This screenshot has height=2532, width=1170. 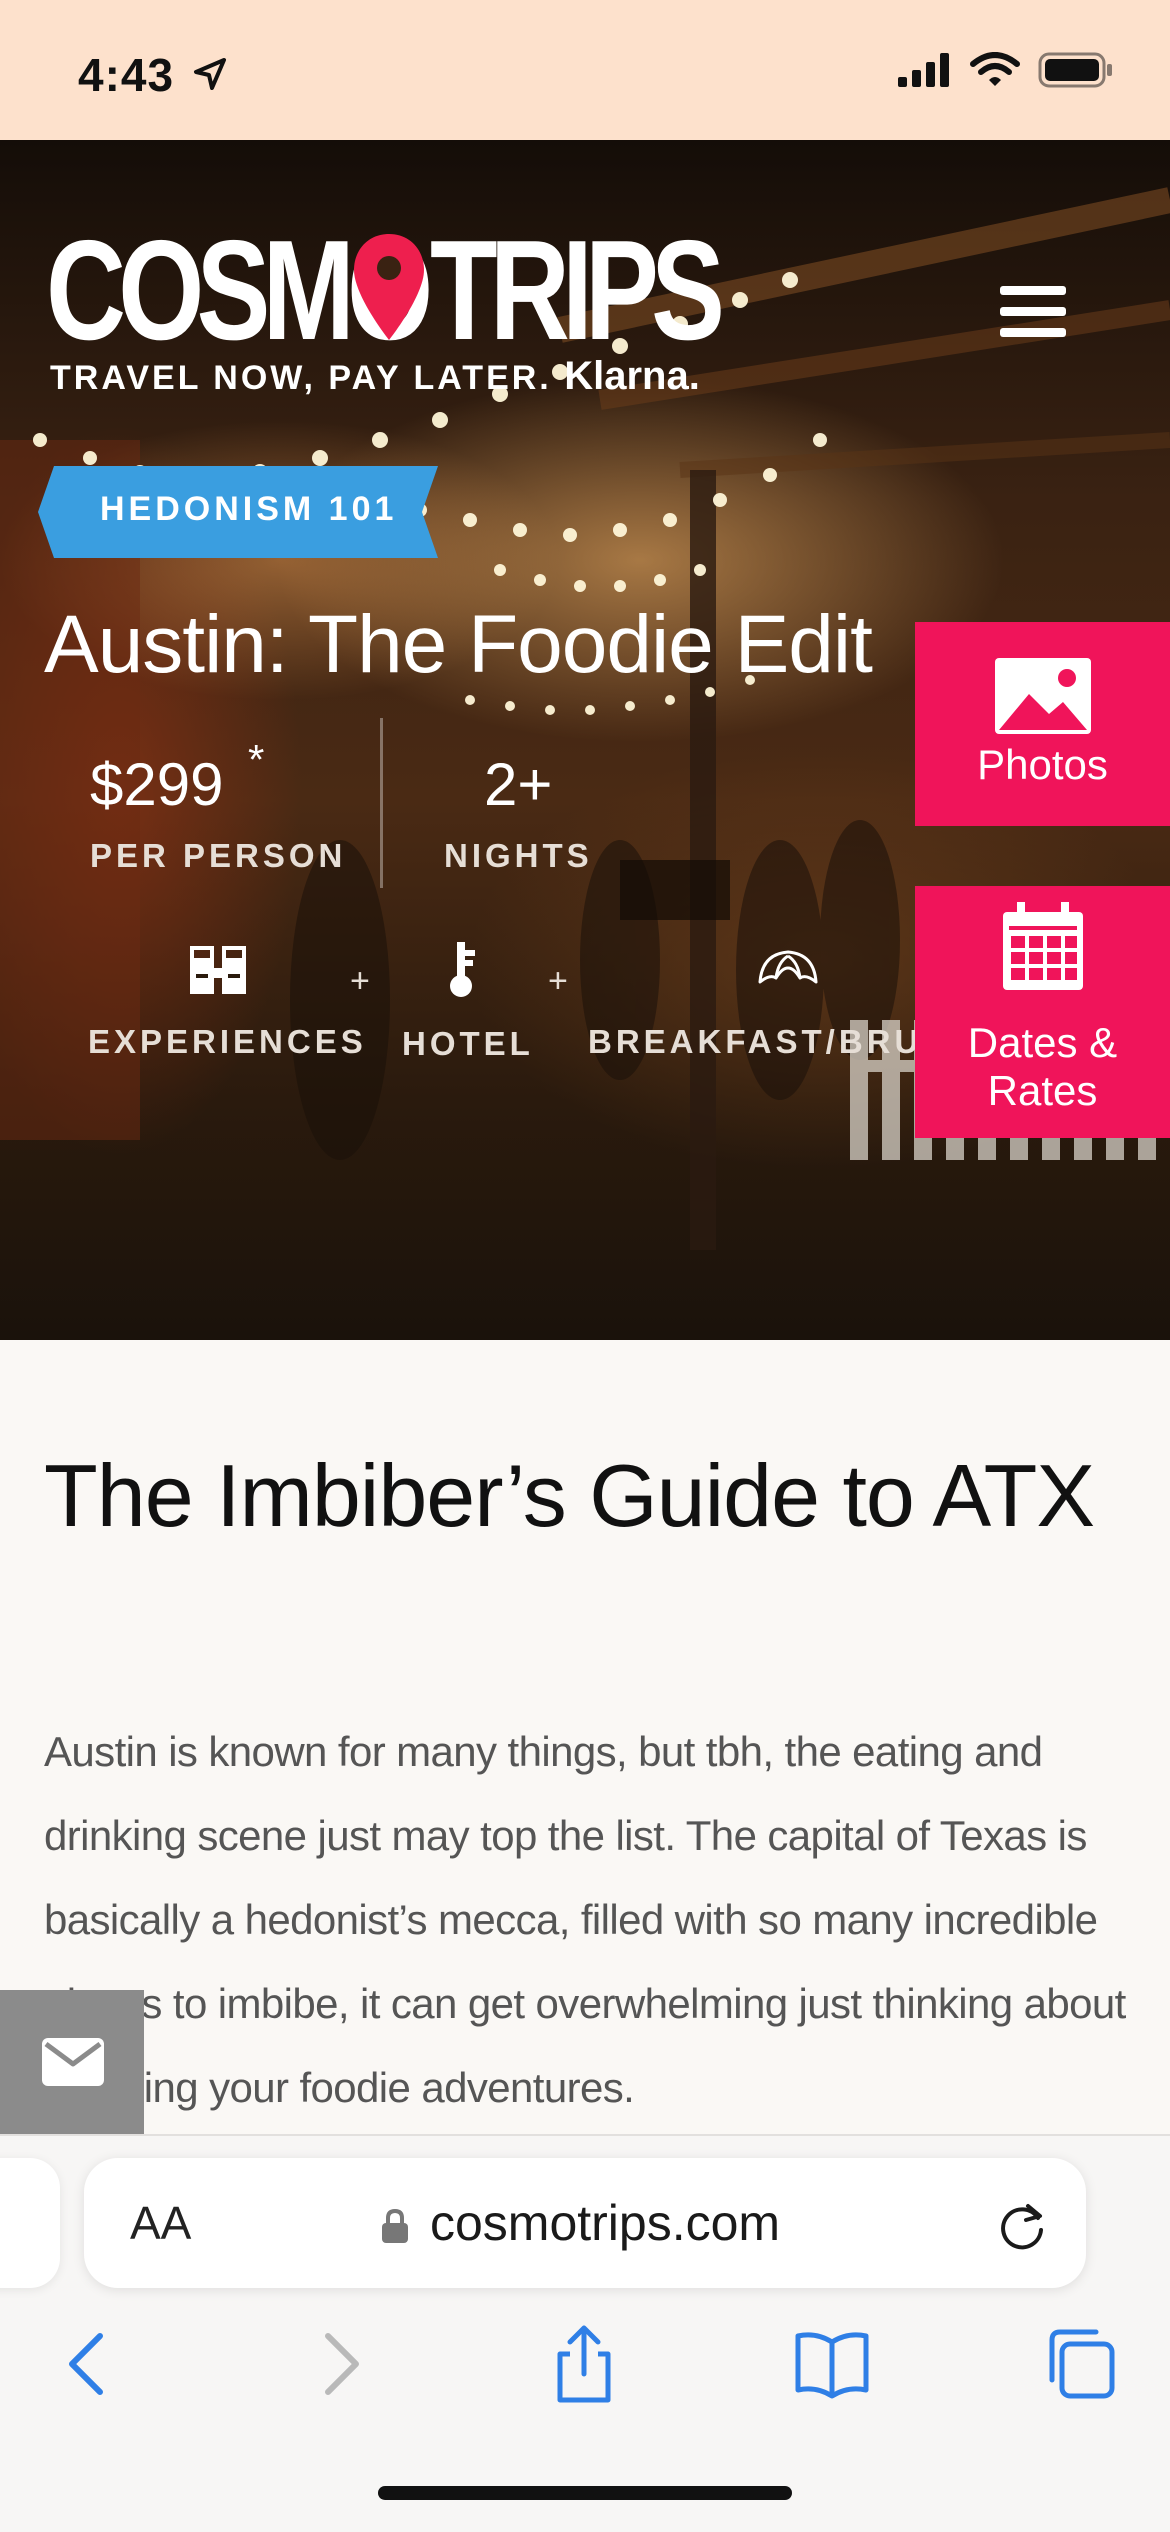 What do you see at coordinates (468, 1043) in the screenshot?
I see `inclusion-label: HOTEL` at bounding box center [468, 1043].